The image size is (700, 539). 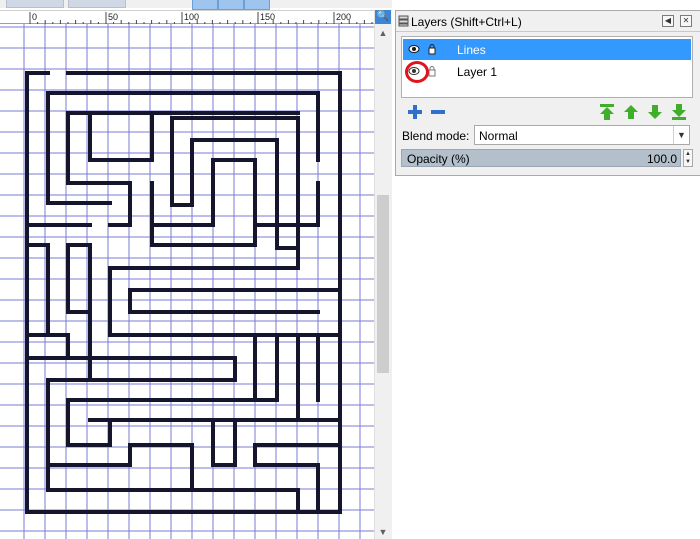 What do you see at coordinates (267, 17) in the screenshot?
I see `ruler-label: 150` at bounding box center [267, 17].